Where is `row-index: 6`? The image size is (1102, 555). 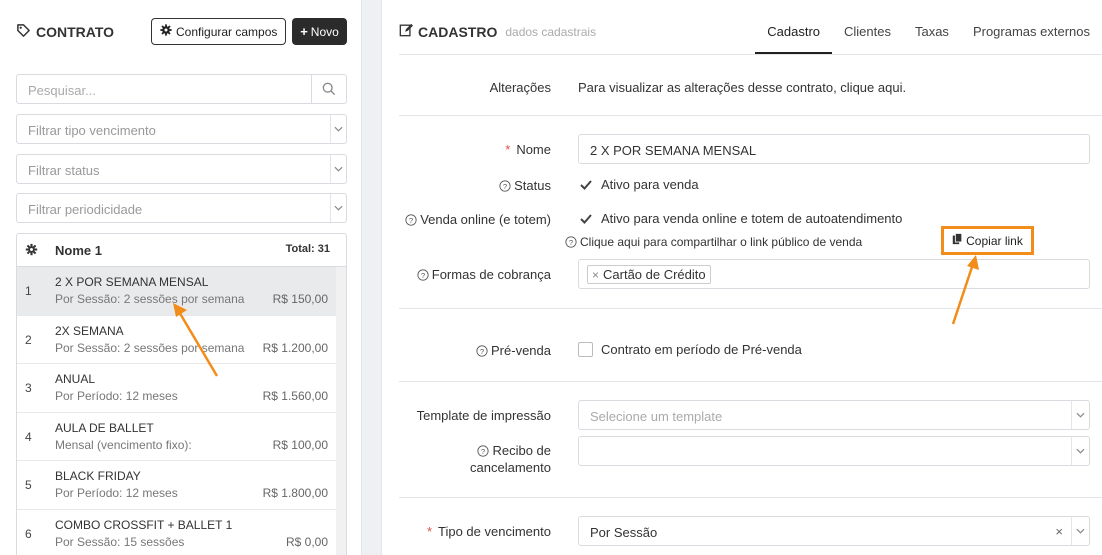 row-index: 6 is located at coordinates (28, 533).